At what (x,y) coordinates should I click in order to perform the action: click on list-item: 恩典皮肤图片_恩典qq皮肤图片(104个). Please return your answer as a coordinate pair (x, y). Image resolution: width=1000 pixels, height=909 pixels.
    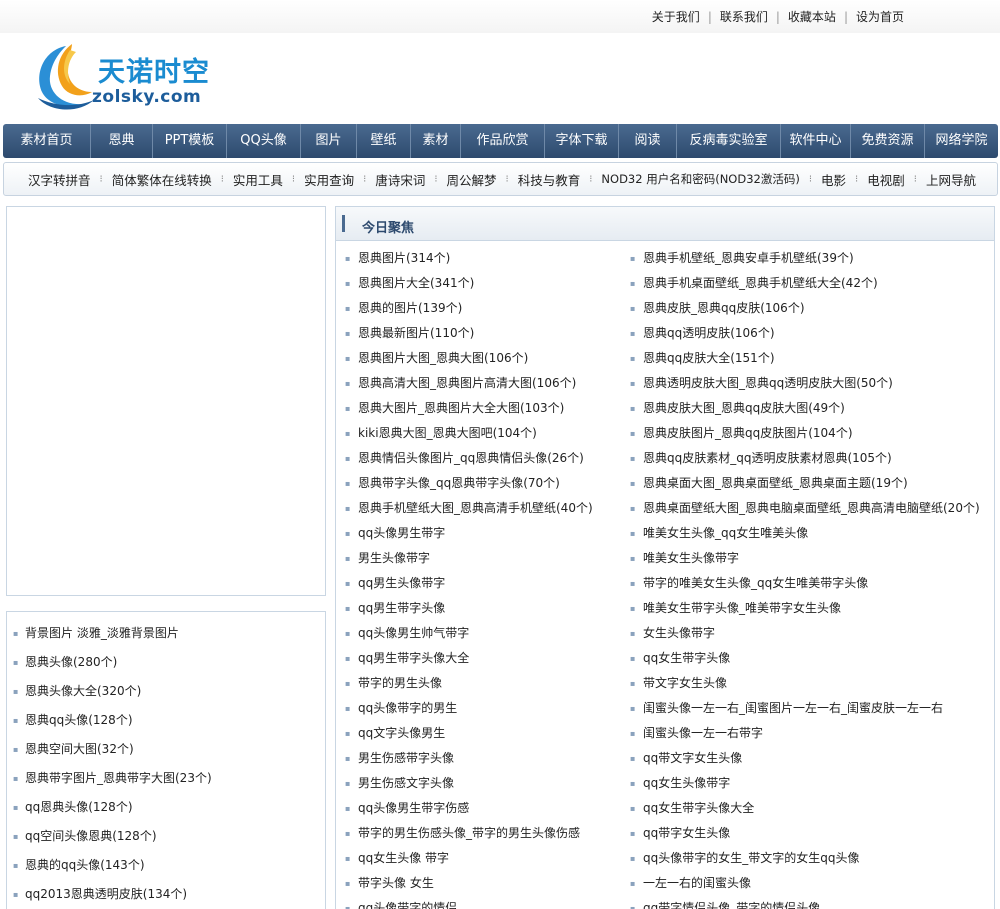
    Looking at the image, I should click on (769, 438).